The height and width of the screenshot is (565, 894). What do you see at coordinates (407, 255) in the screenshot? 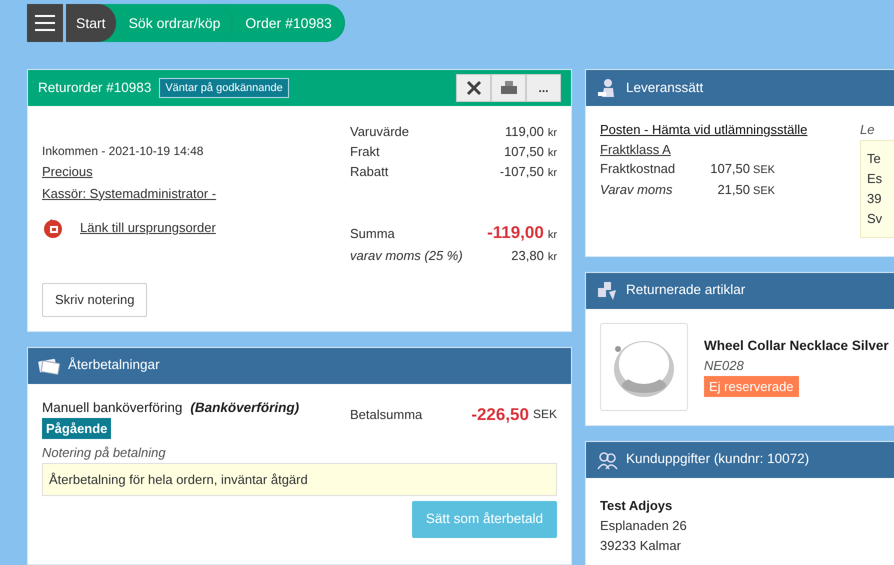
I see `total-label: varav moms (25 %)` at bounding box center [407, 255].